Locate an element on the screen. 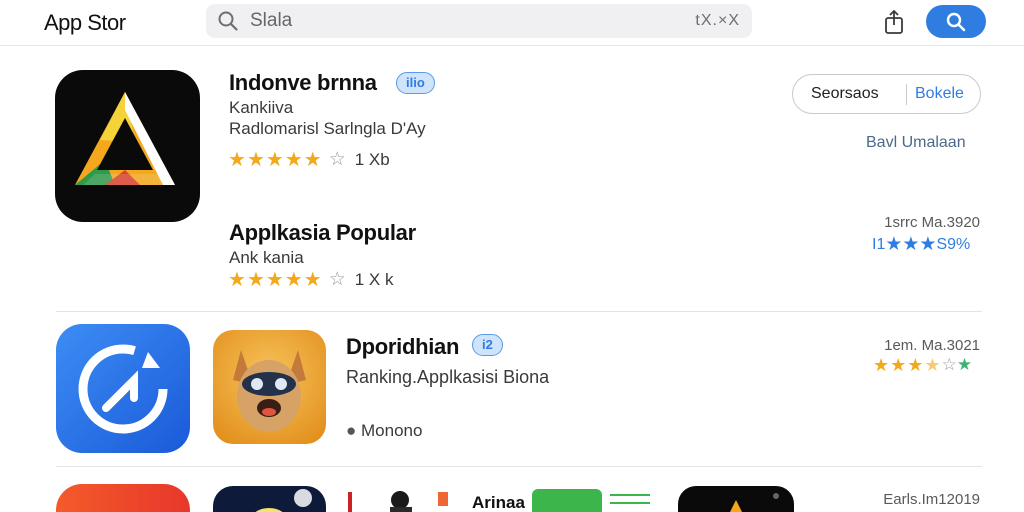 This screenshot has height=512, width=1024. search-button-icon is located at coordinates (956, 22).